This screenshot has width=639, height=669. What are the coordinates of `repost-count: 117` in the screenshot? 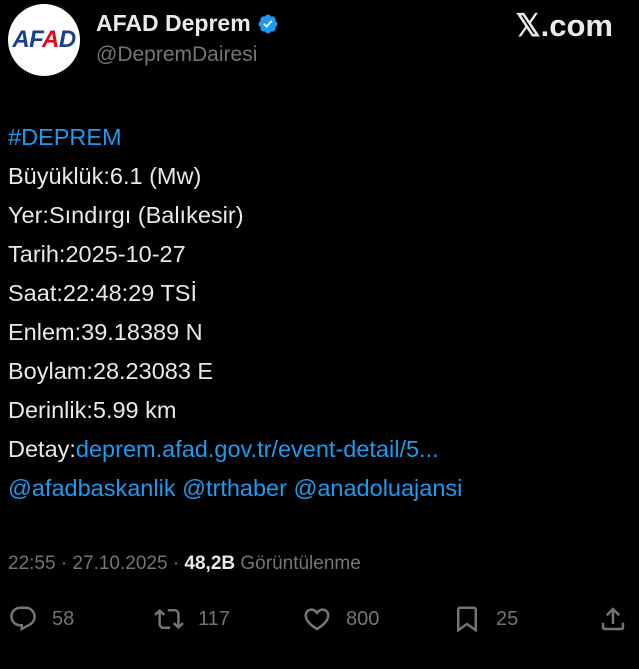 It's located at (214, 618).